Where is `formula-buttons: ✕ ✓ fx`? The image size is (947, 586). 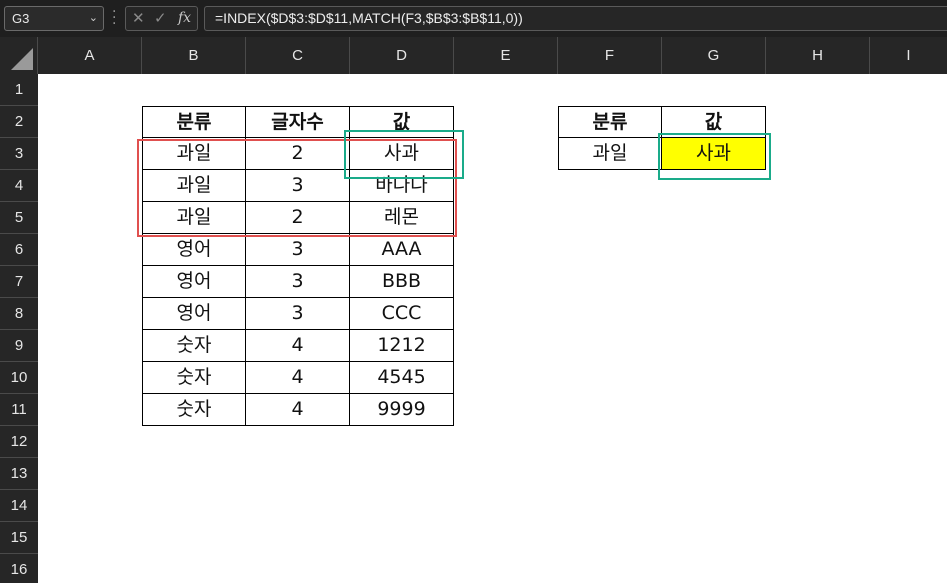 formula-buttons: ✕ ✓ fx is located at coordinates (161, 18).